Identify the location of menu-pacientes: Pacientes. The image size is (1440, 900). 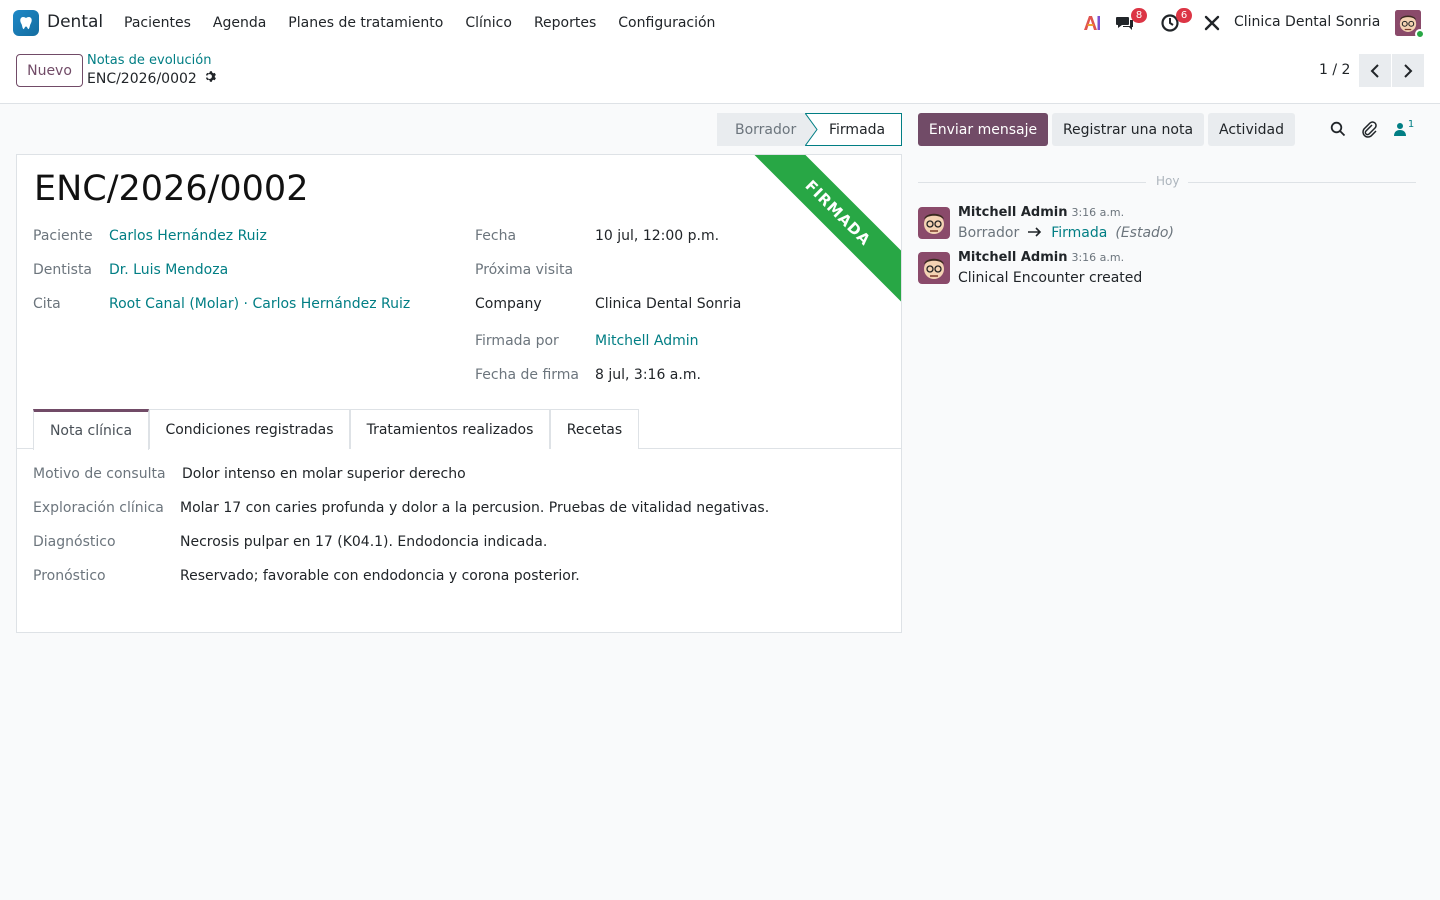
(157, 23).